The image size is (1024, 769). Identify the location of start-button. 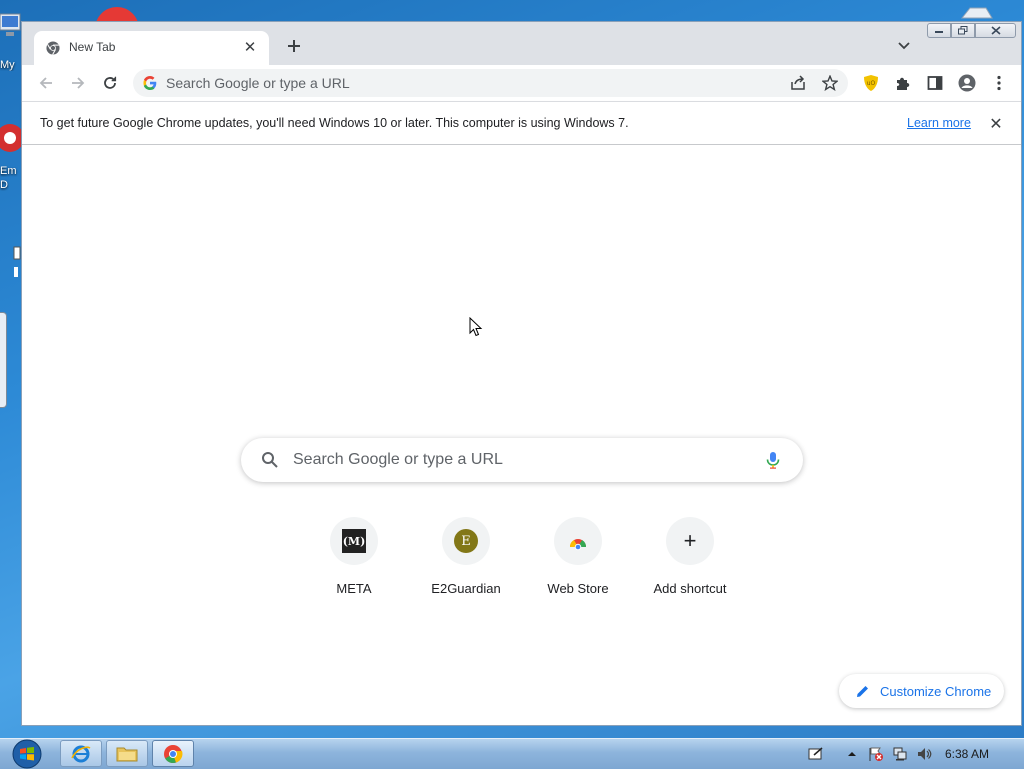
(27, 754).